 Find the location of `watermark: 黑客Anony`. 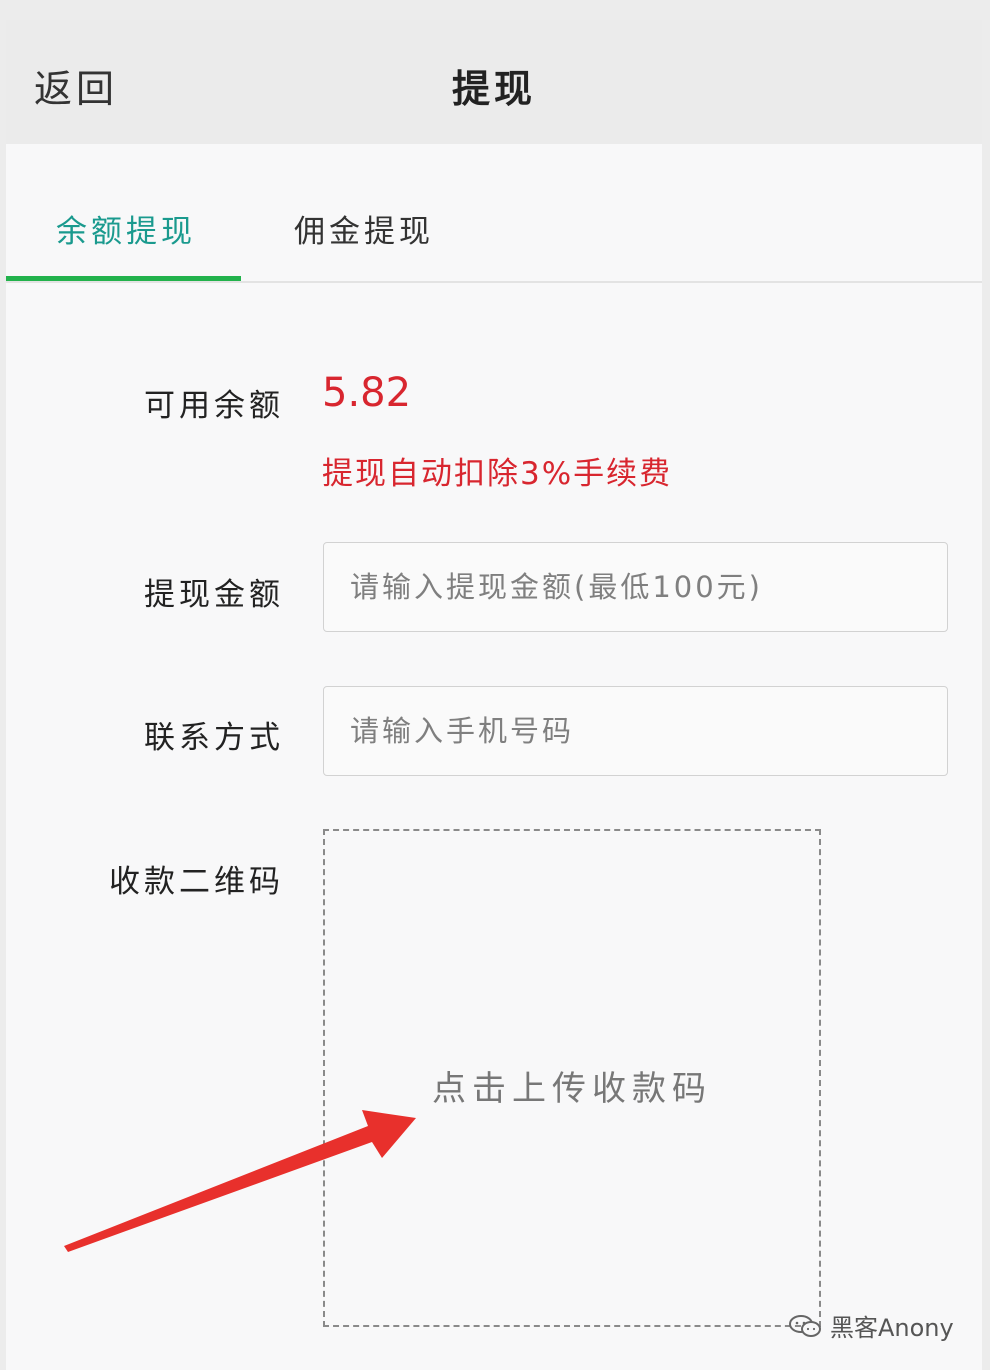

watermark: 黑客Anony is located at coordinates (871, 1325).